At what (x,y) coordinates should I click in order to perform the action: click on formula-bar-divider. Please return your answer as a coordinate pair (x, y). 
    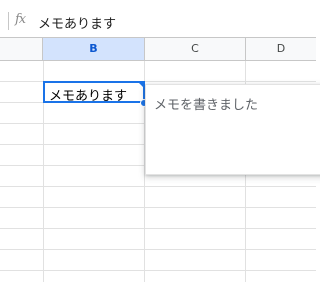
    Looking at the image, I should click on (8, 21).